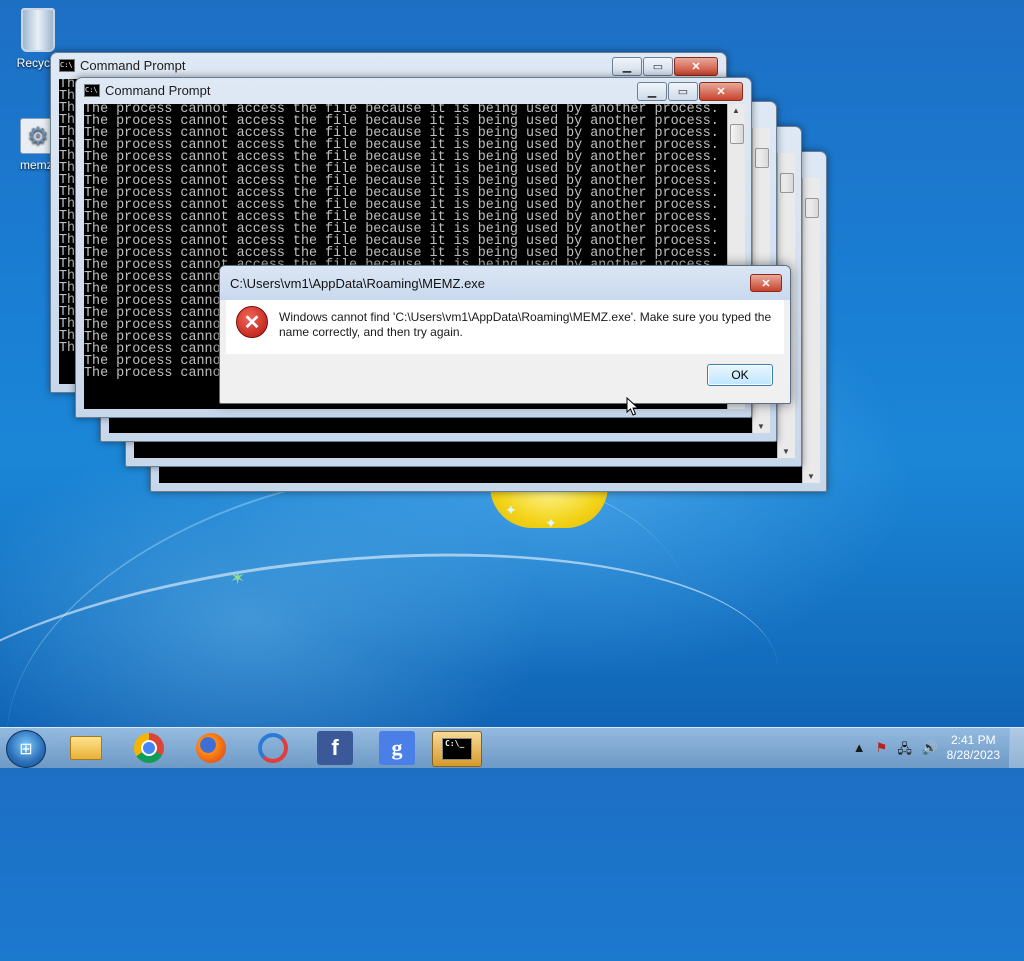  What do you see at coordinates (211, 748) in the screenshot?
I see `firefox-icon` at bounding box center [211, 748].